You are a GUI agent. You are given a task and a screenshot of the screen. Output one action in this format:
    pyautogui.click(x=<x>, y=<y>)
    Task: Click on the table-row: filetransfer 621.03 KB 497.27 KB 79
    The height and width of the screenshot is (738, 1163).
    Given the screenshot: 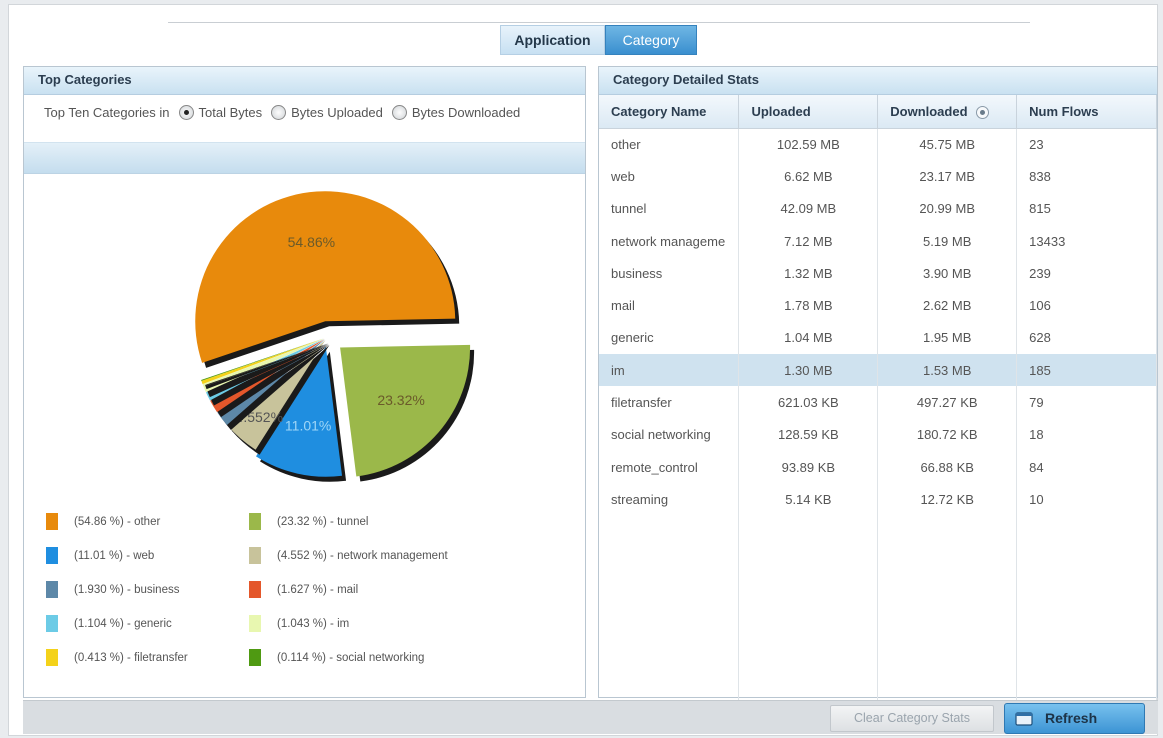 What is the action you would take?
    pyautogui.click(x=878, y=402)
    